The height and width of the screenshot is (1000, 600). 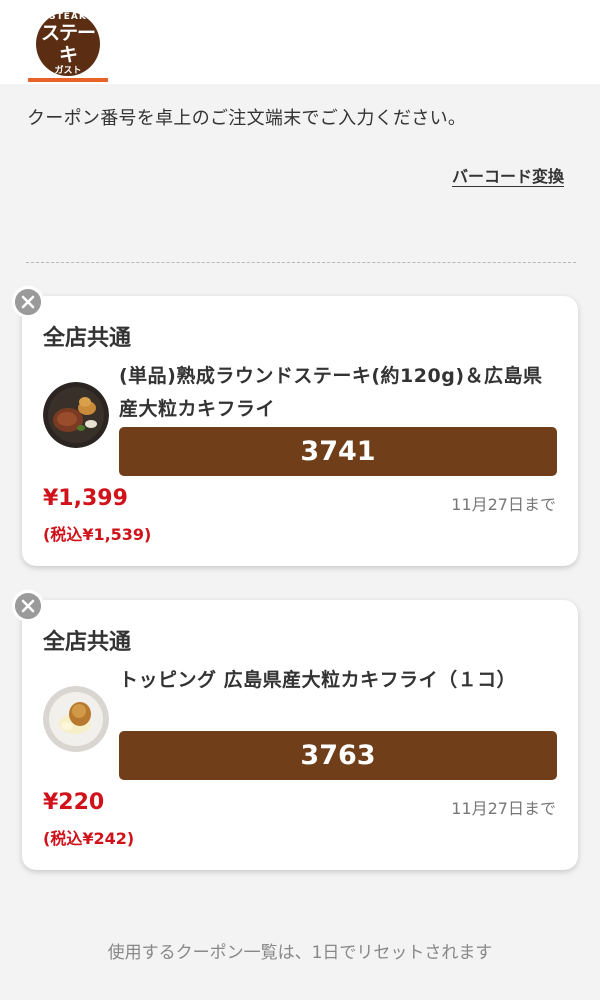 What do you see at coordinates (68, 71) in the screenshot?
I see `logo-line-3: ガスト` at bounding box center [68, 71].